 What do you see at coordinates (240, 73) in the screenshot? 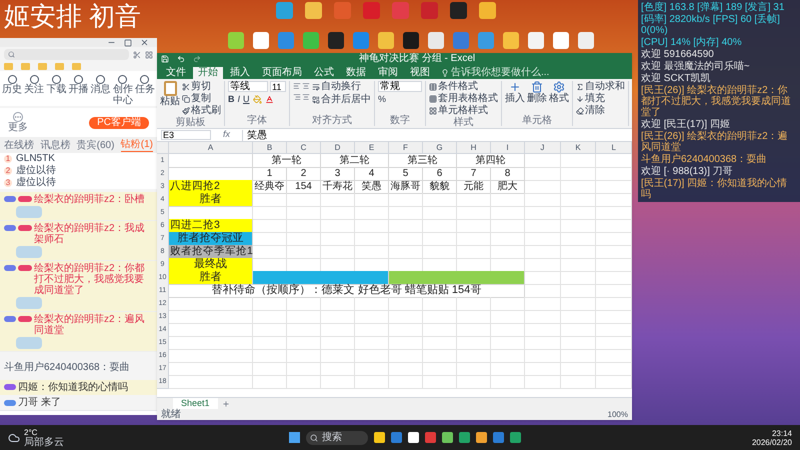
I see `ribbon-tab: 插入` at bounding box center [240, 73].